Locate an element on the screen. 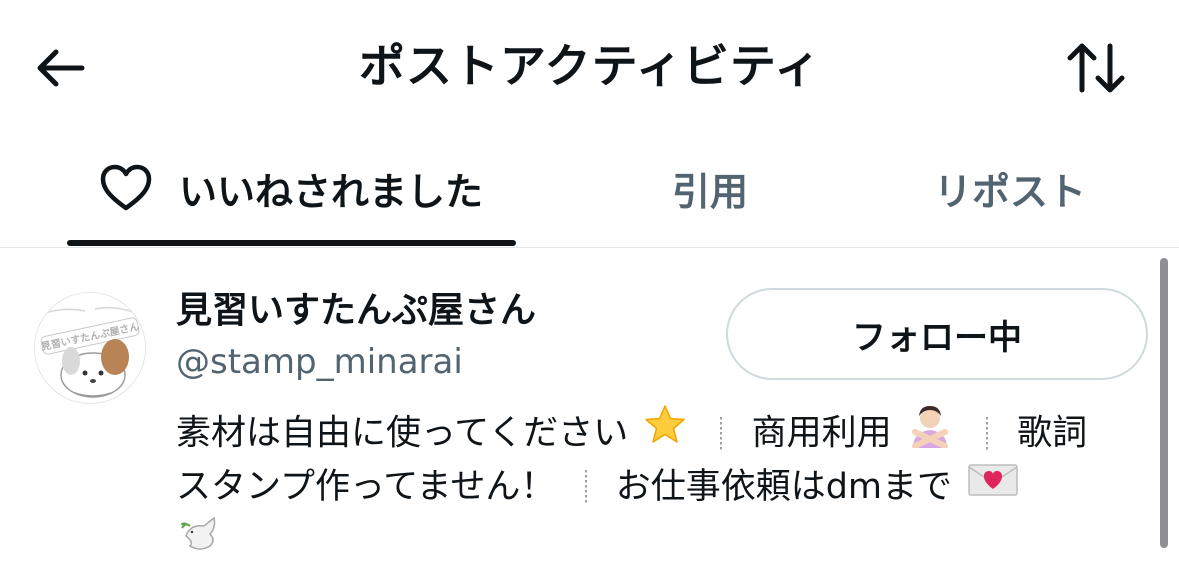 Image resolution: width=1179 pixels, height=588 pixels. dove-icon is located at coordinates (204, 545).